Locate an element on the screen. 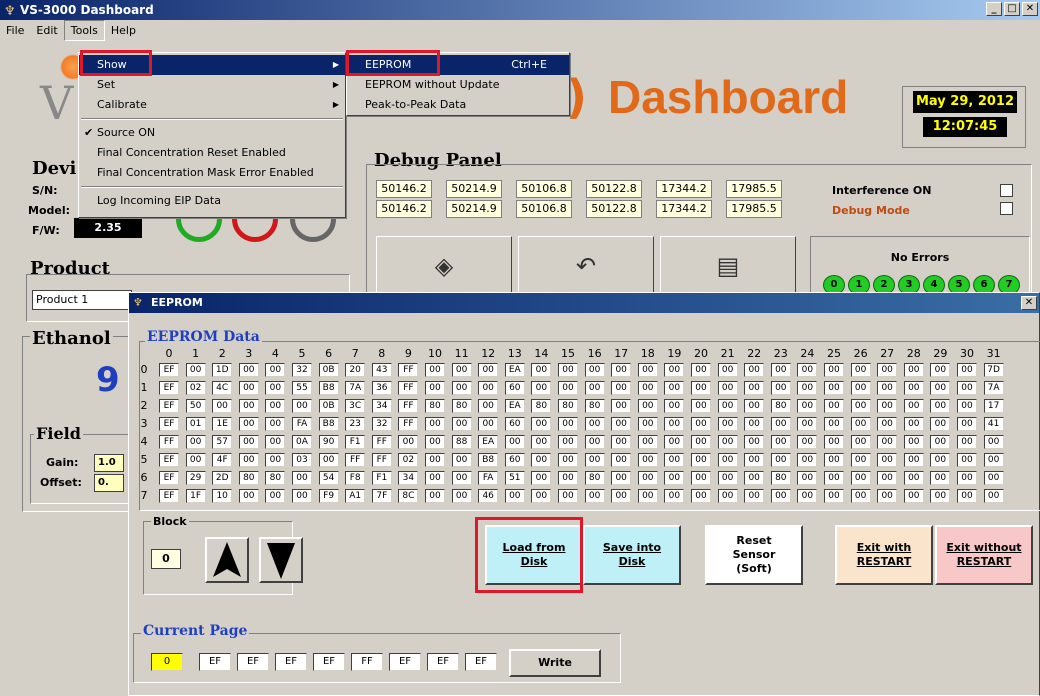  menu-help: Help is located at coordinates (123, 30).